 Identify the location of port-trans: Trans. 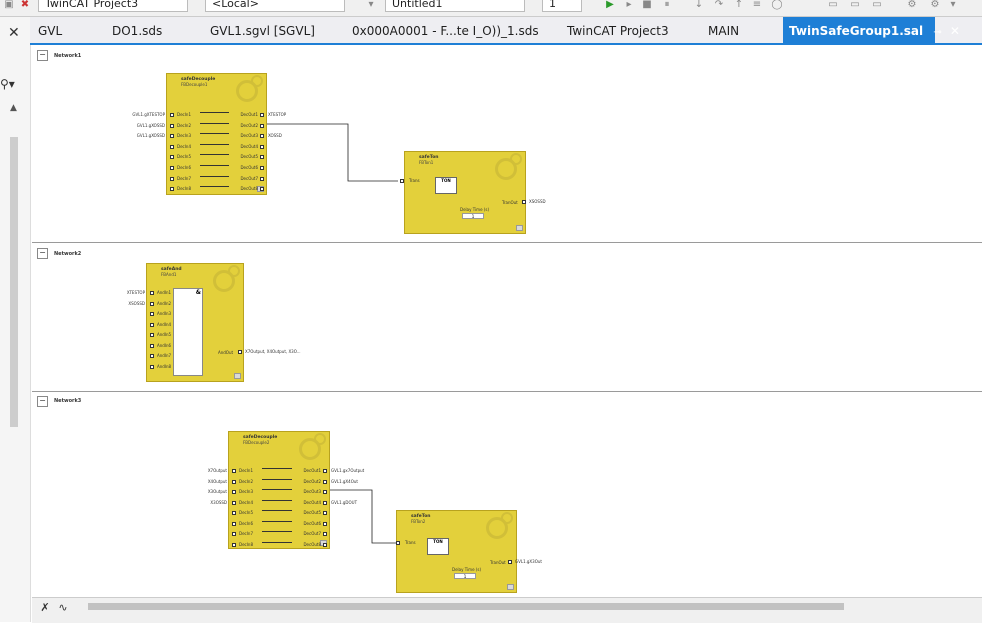
(414, 180).